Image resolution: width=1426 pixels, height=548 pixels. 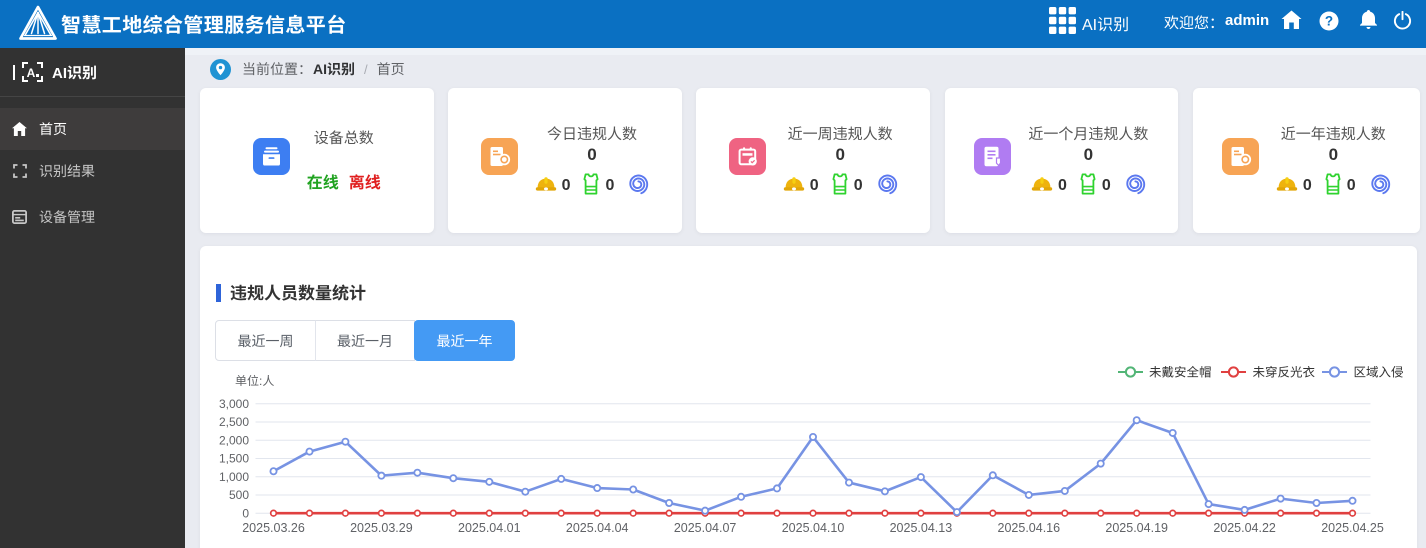 What do you see at coordinates (381, 528) in the screenshot?
I see `svg-text: 2025.03.29` at bounding box center [381, 528].